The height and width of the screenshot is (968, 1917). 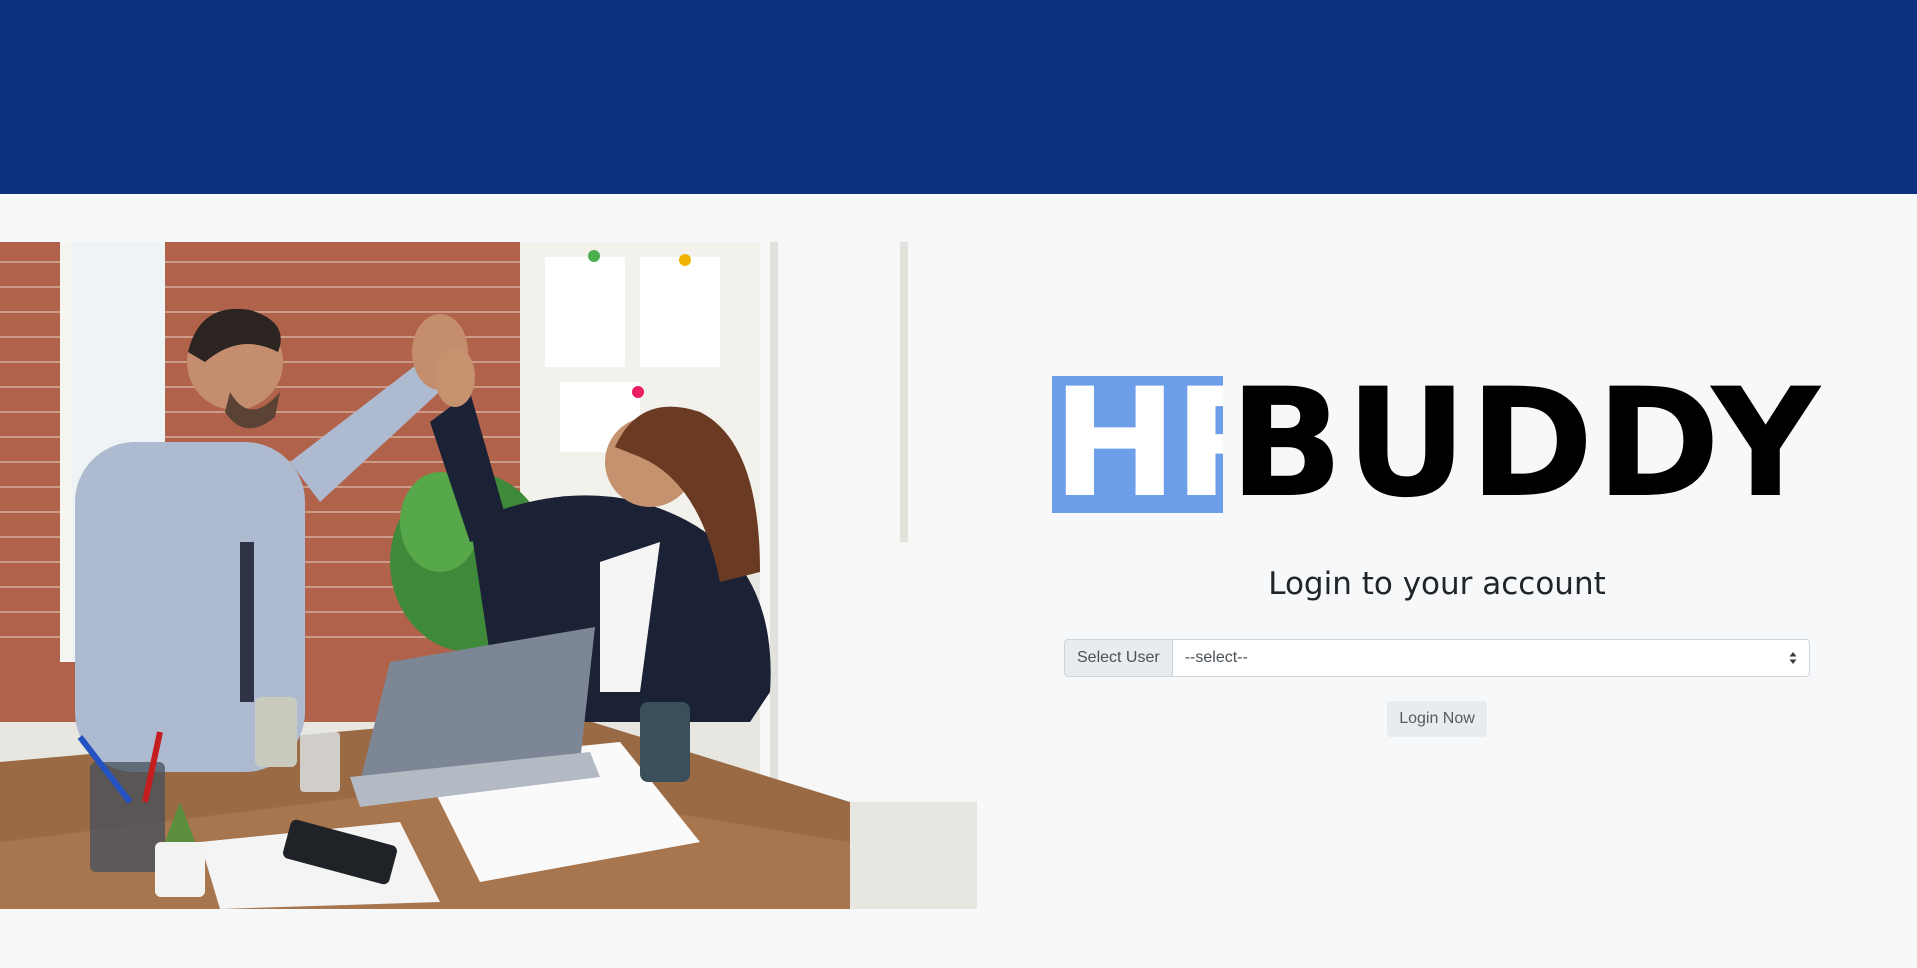 What do you see at coordinates (1793, 658) in the screenshot?
I see `chevron-updown-icon` at bounding box center [1793, 658].